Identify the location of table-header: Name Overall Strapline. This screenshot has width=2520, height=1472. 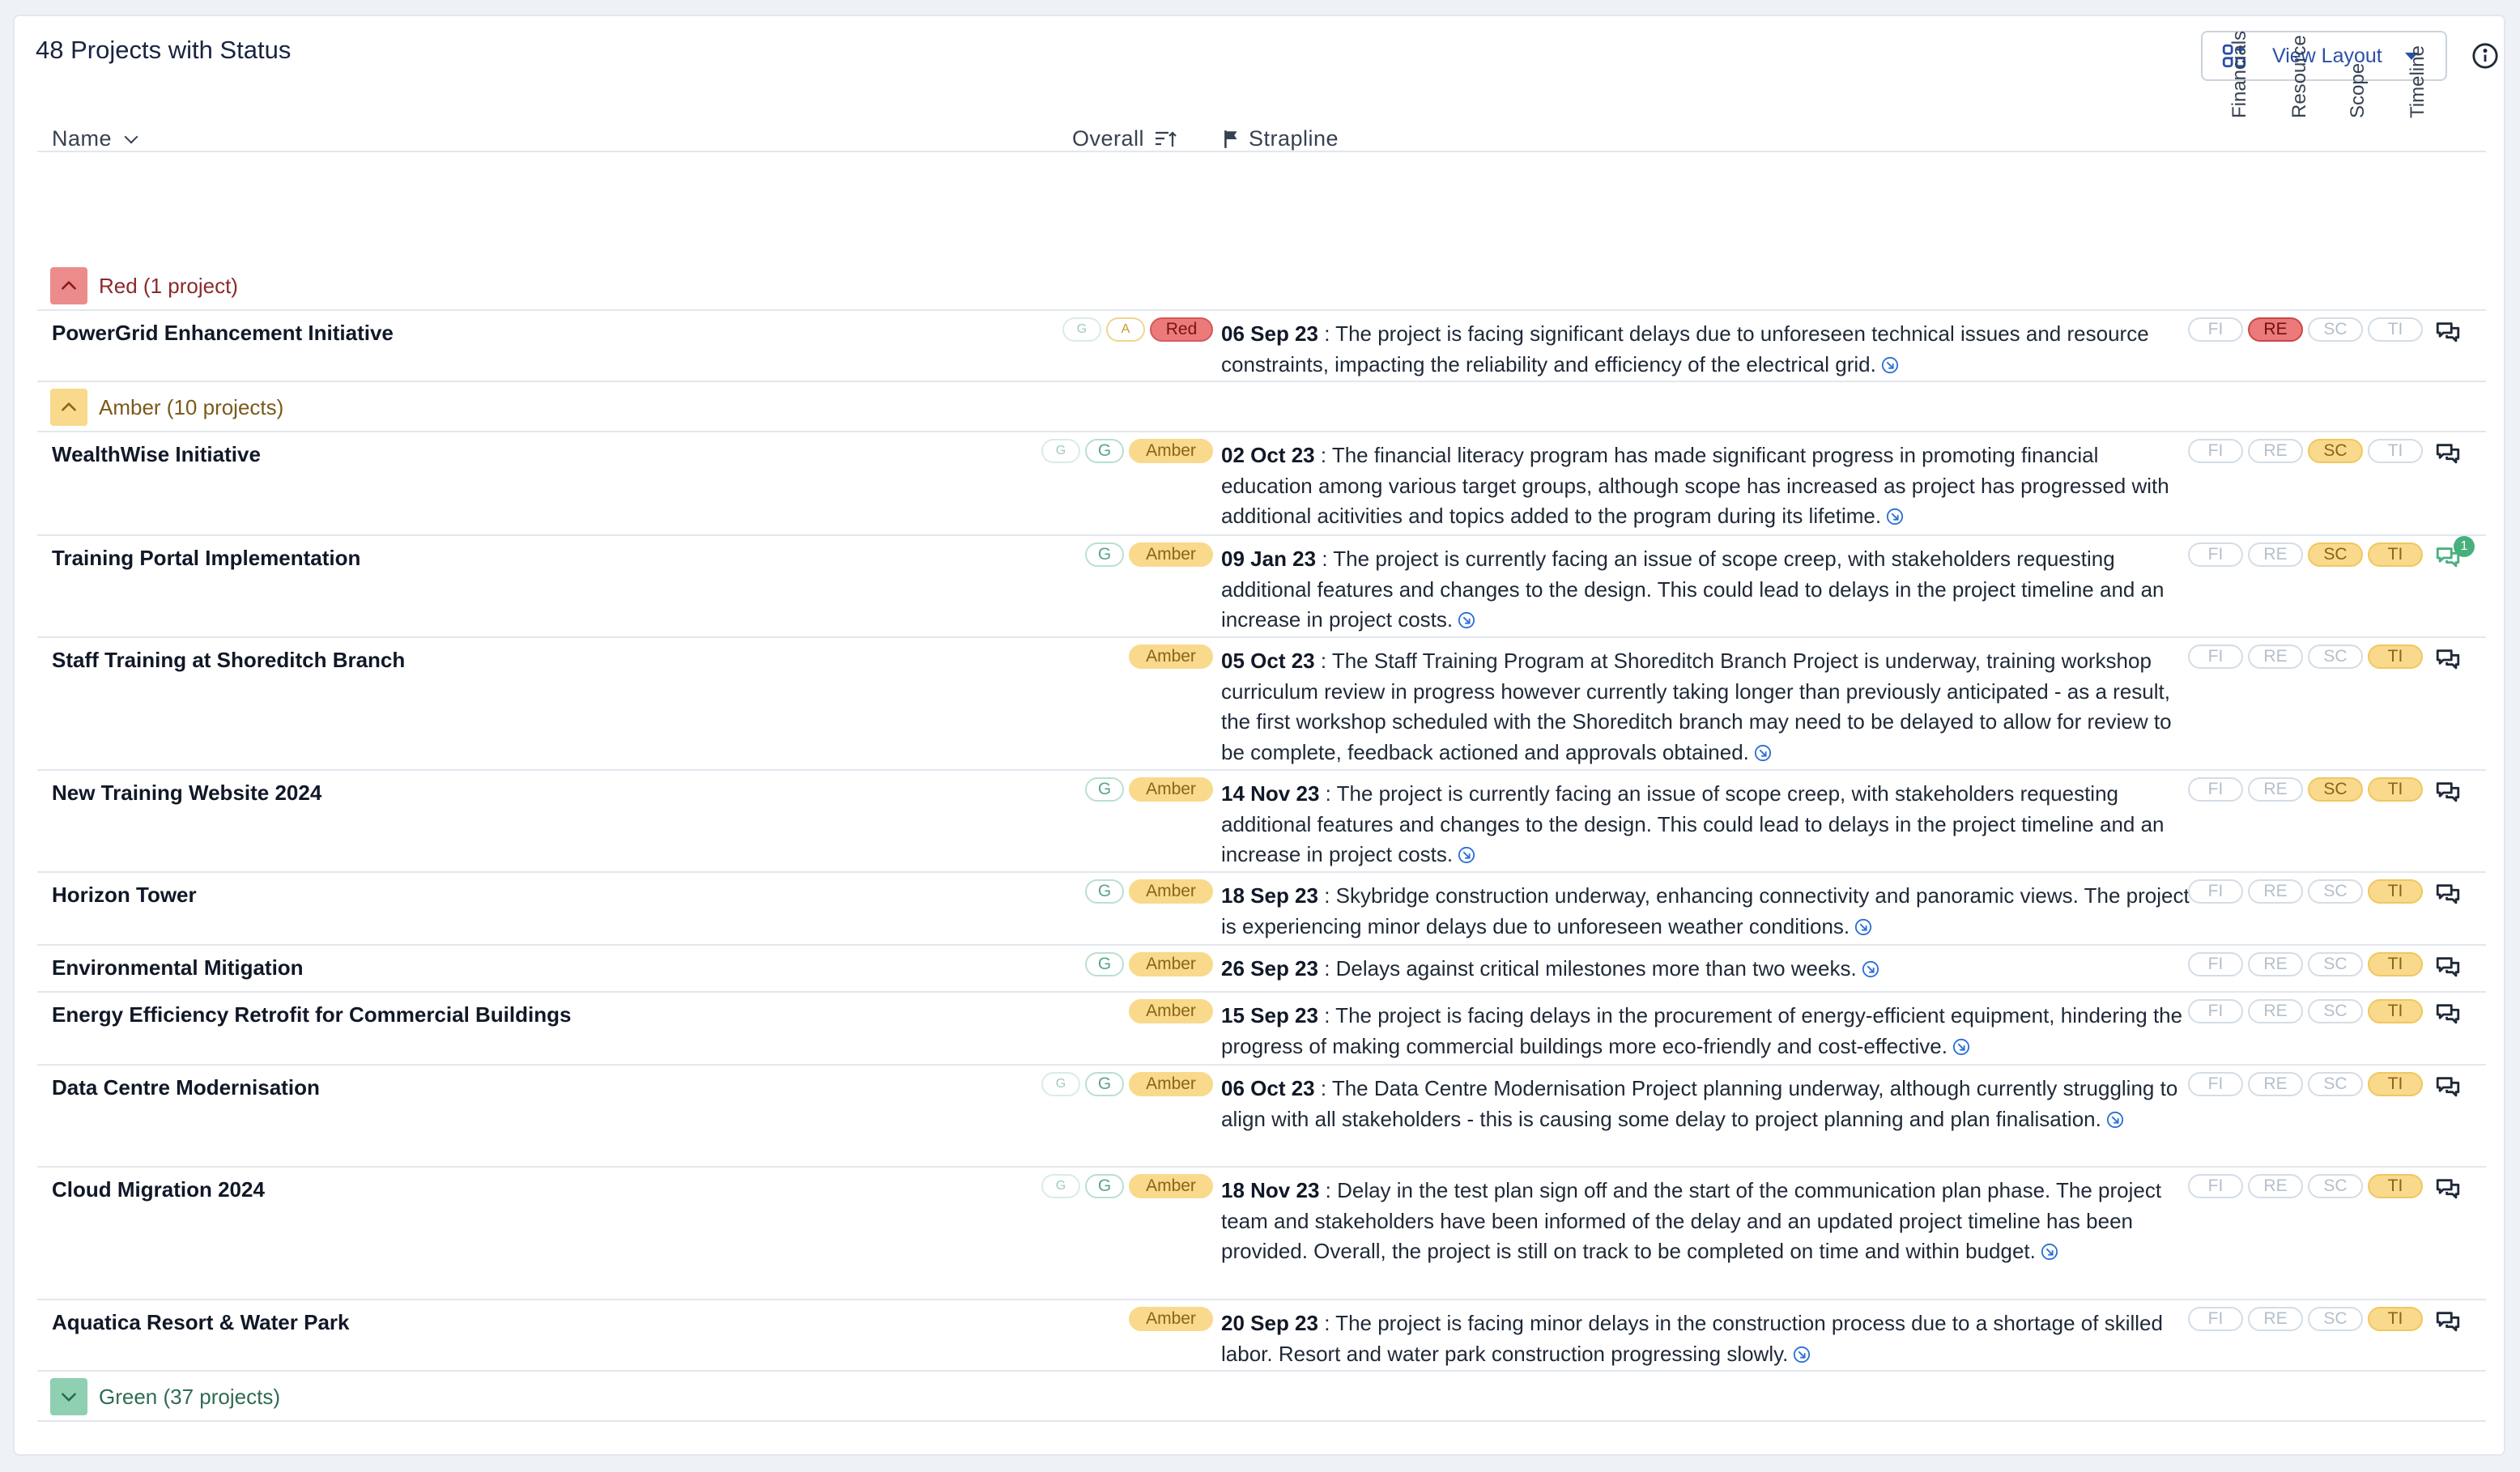
(1261, 136).